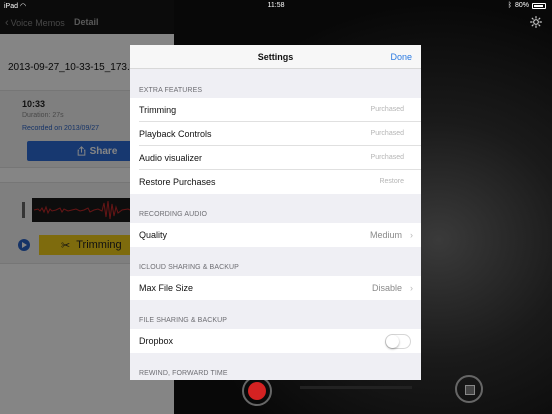  Describe the element at coordinates (275, 134) in the screenshot. I see `row-playback-controls: Playback Controls Purchased` at that location.